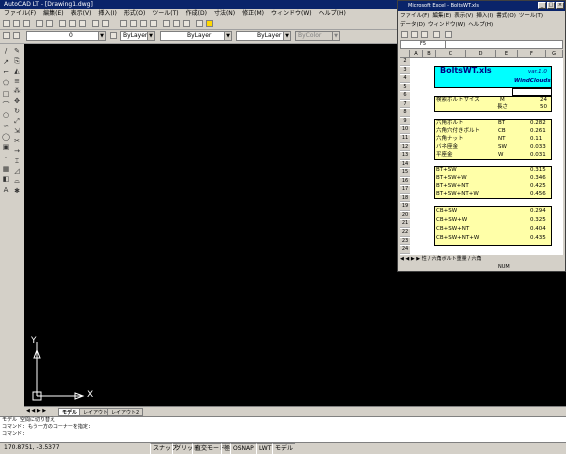 Image resolution: width=566 pixels, height=454 pixels. I want to click on erase-icon: ✎, so click(17, 51).